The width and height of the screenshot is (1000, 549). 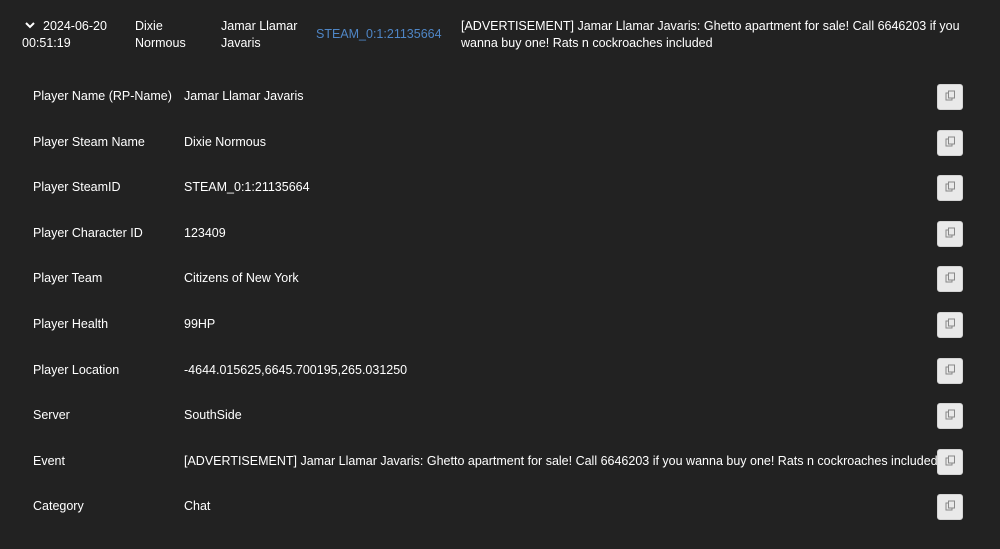 I want to click on detail-value: Dixie Normous, so click(x=225, y=141).